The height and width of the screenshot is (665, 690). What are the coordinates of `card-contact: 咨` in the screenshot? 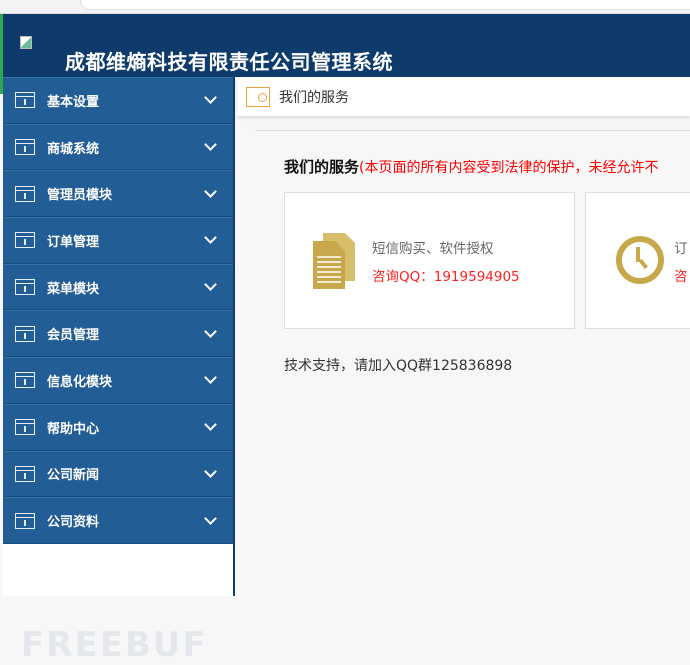 It's located at (681, 277).